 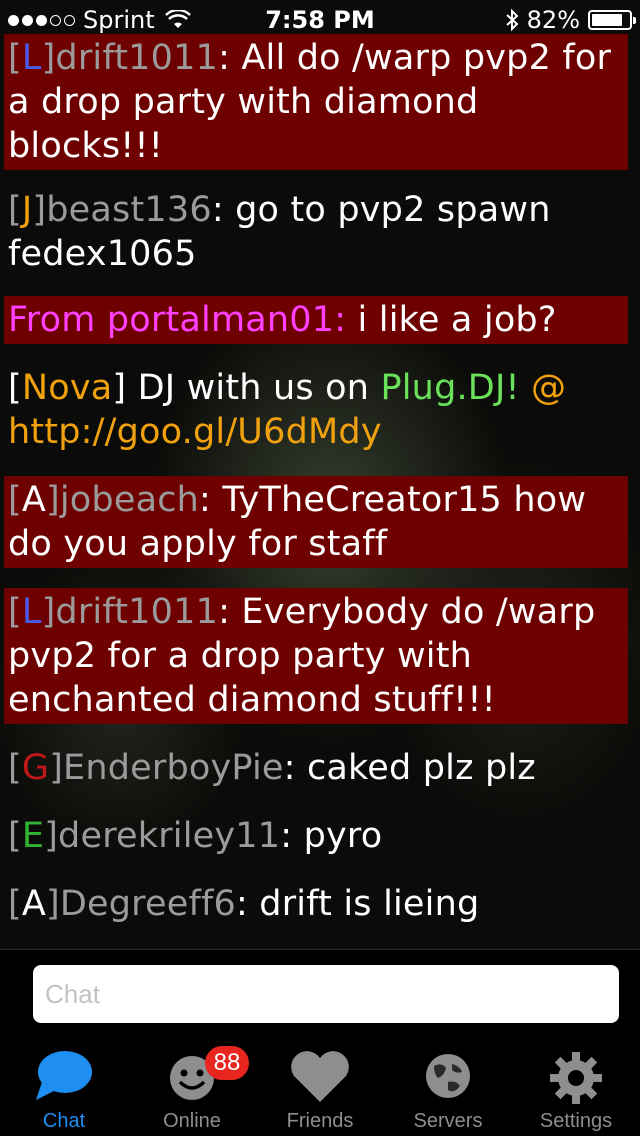 I want to click on tab-friends: Friends, so click(x=320, y=1088).